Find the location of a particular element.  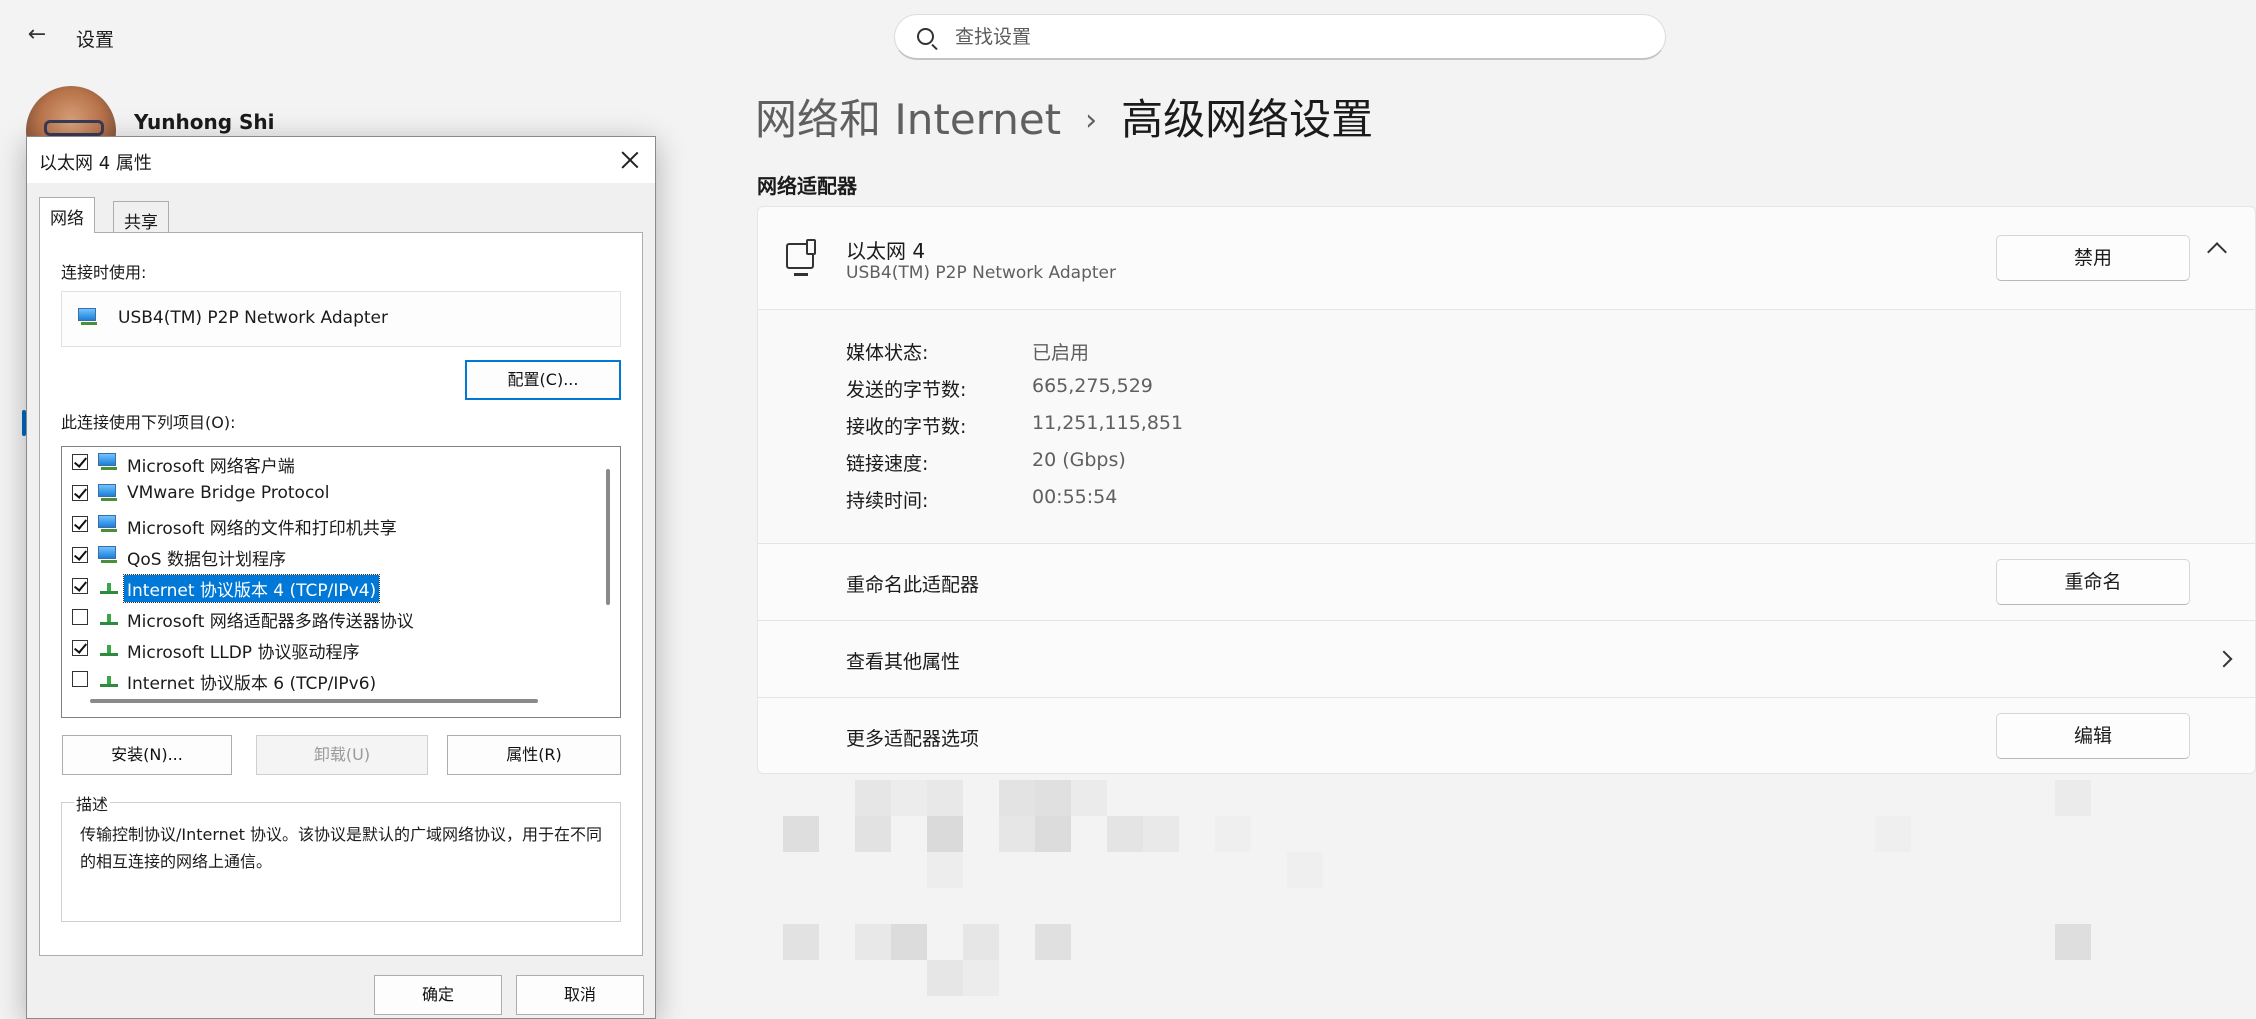

page-title: 高级网络设置 is located at coordinates (1247, 119).